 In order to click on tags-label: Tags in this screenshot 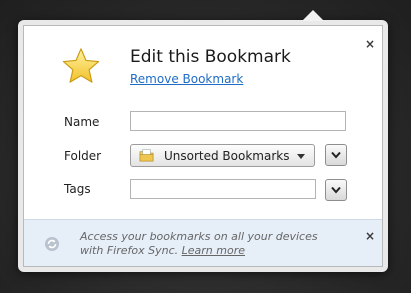, I will do `click(77, 189)`.